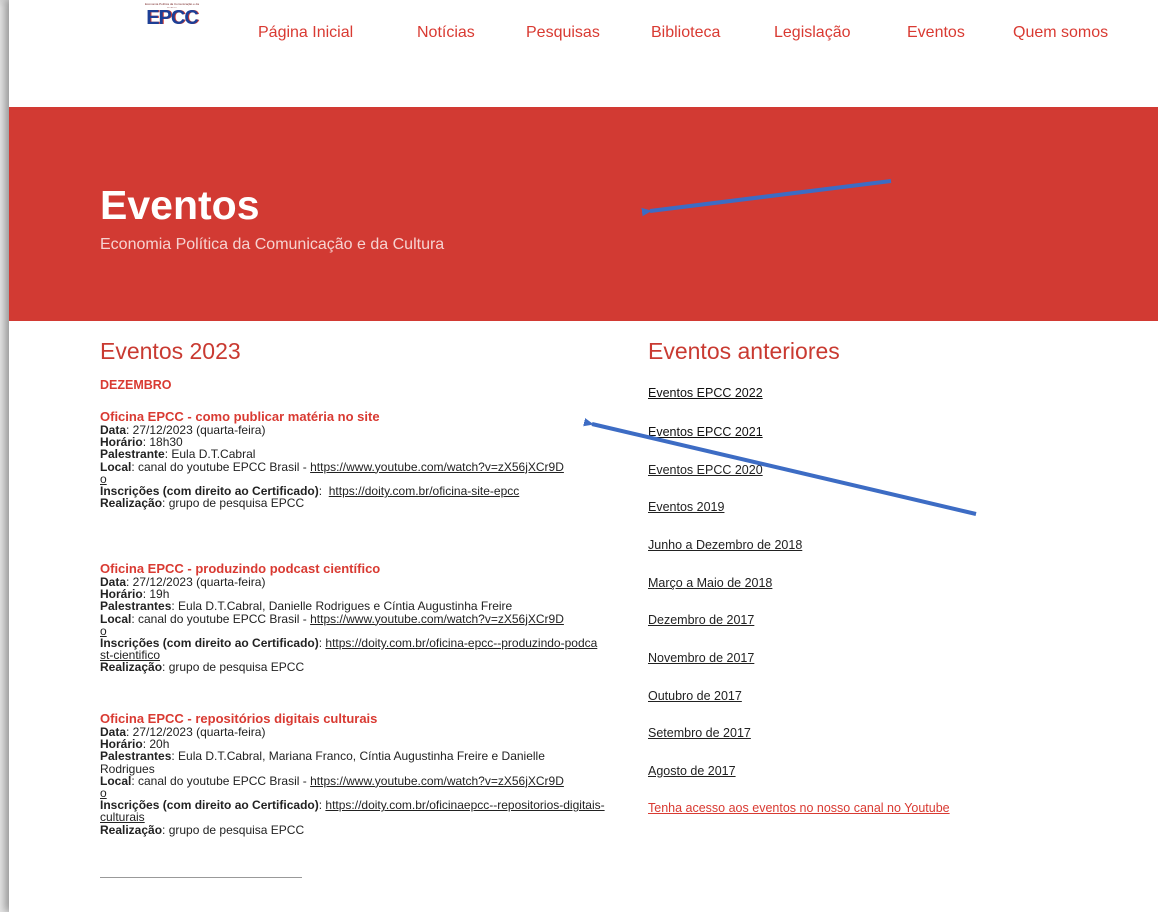  What do you see at coordinates (701, 620) in the screenshot?
I see `previous-events-link-dec-2017: Dezembro de 2017` at bounding box center [701, 620].